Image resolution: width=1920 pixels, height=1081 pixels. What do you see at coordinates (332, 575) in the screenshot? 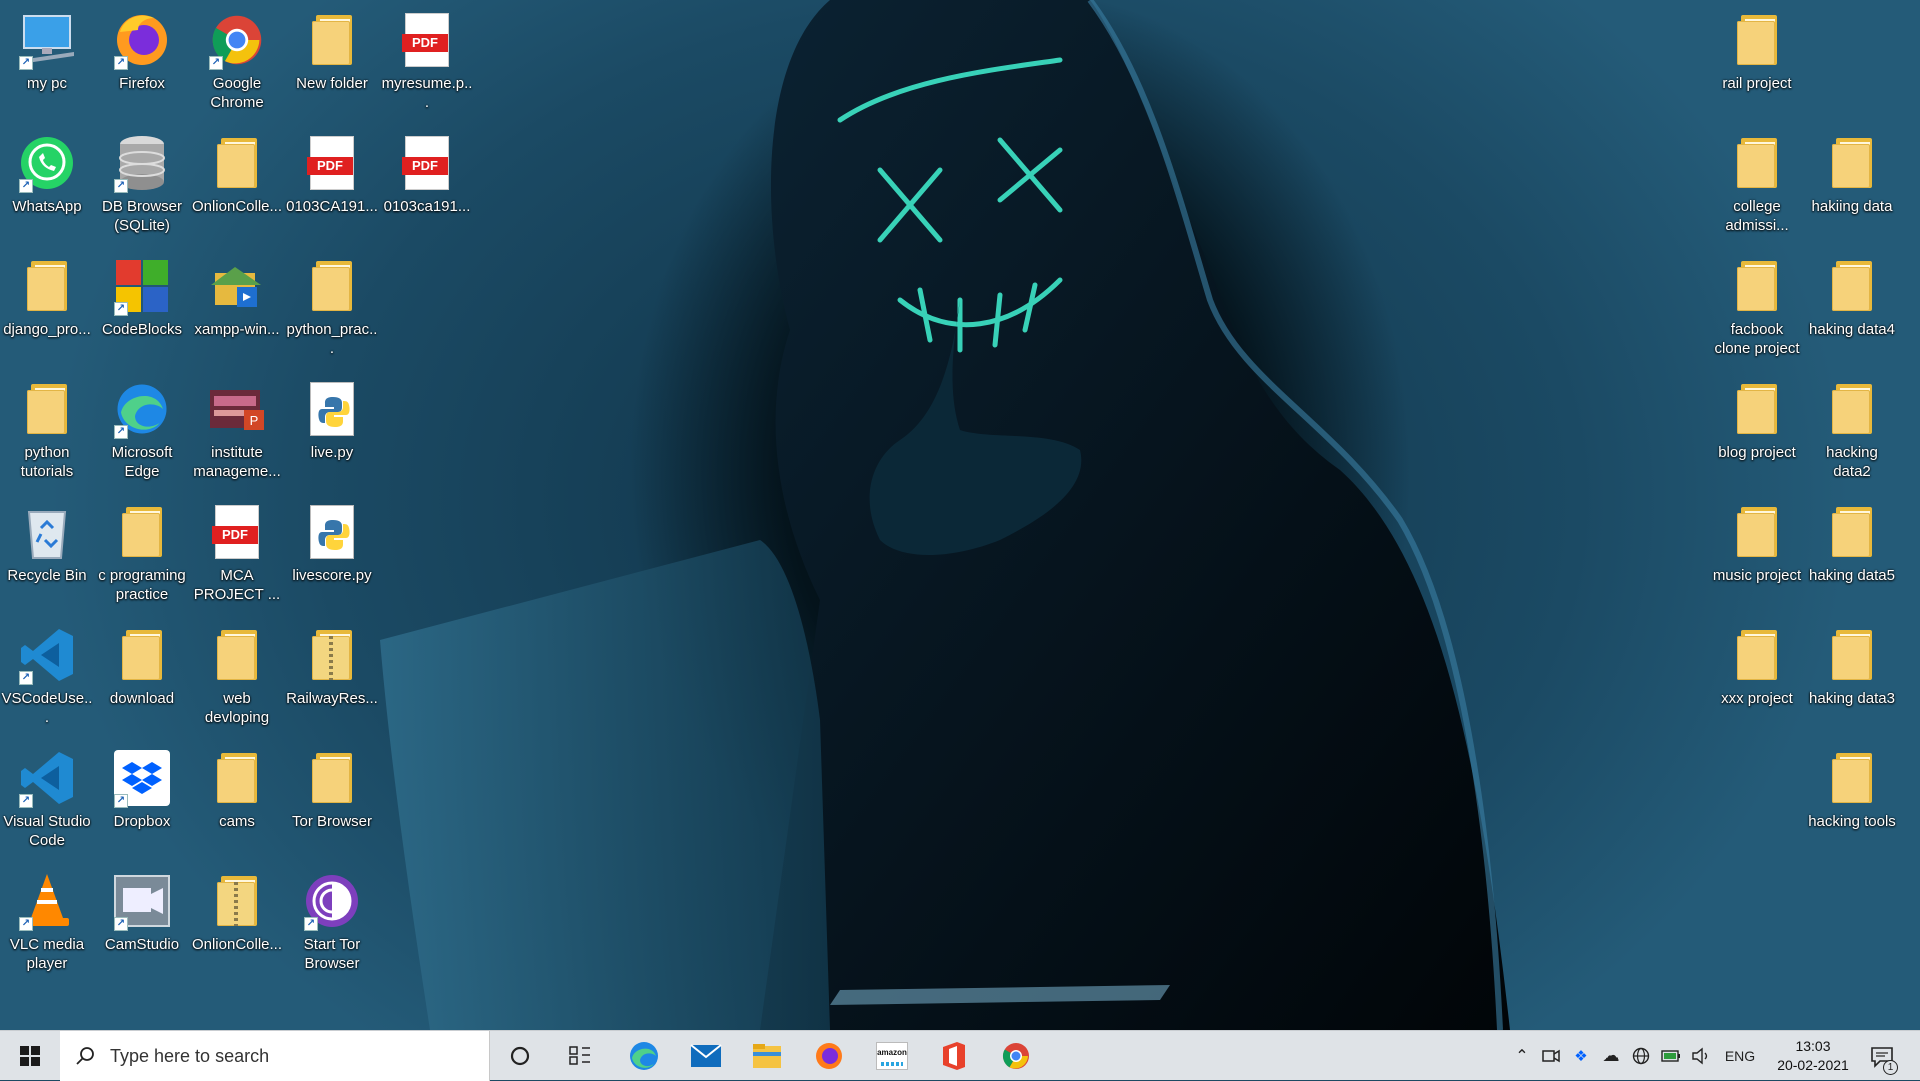
I see `desktop-icon-label: livescore.py` at bounding box center [332, 575].